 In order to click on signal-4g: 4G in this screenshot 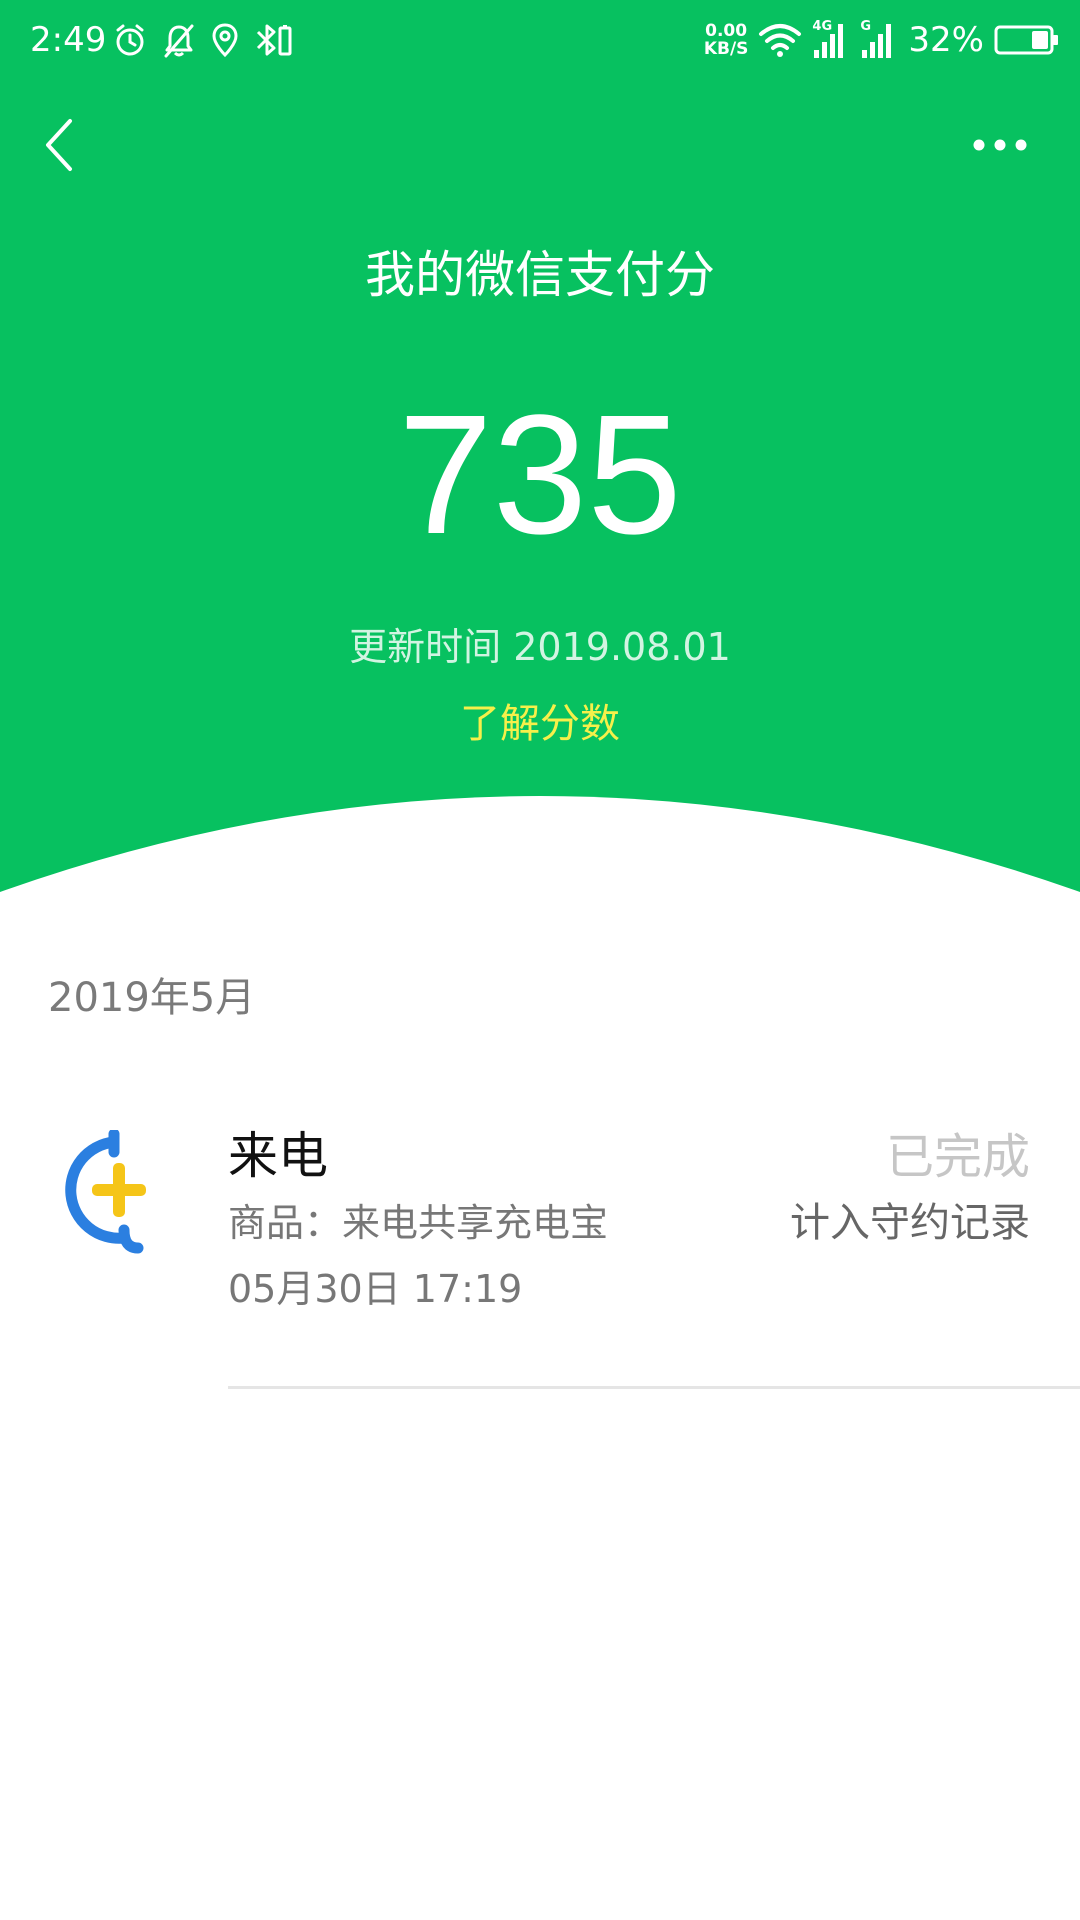, I will do `click(831, 40)`.